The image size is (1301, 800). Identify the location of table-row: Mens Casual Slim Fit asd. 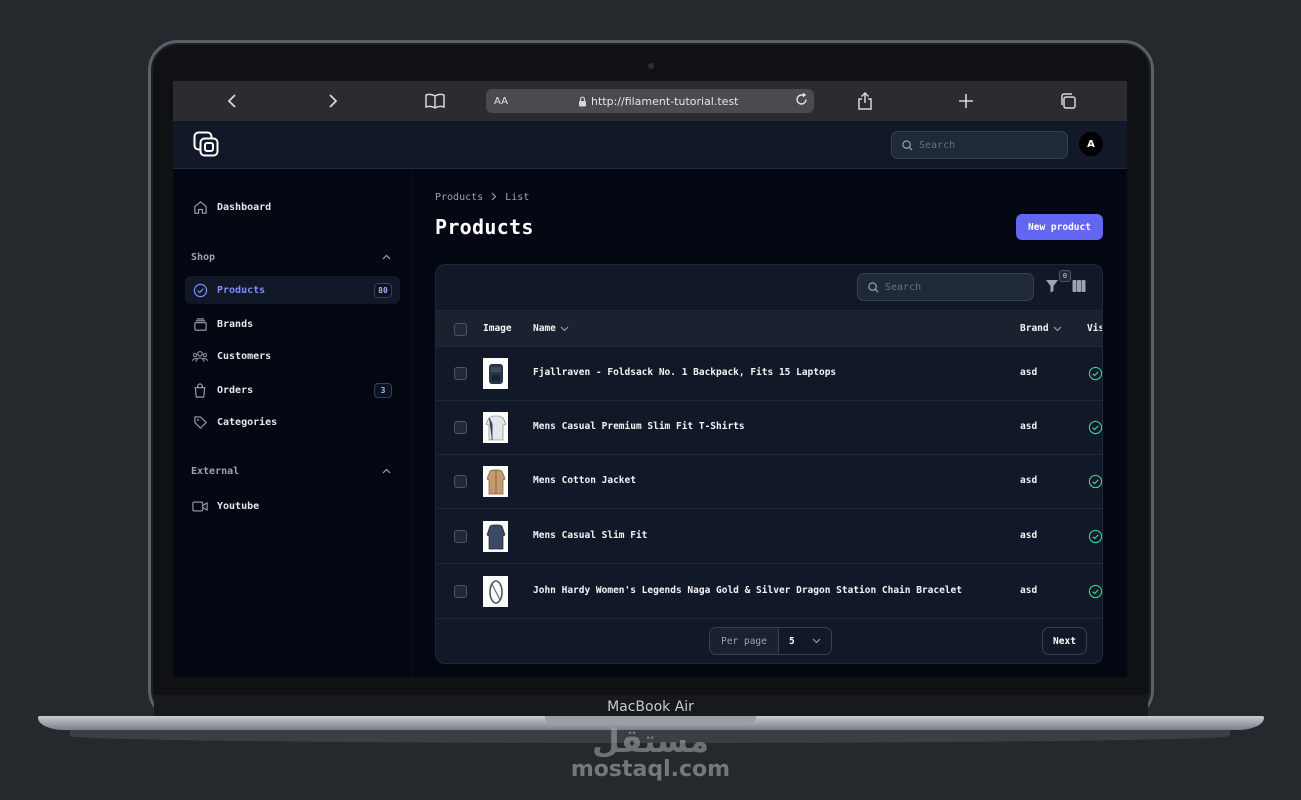
(769, 537).